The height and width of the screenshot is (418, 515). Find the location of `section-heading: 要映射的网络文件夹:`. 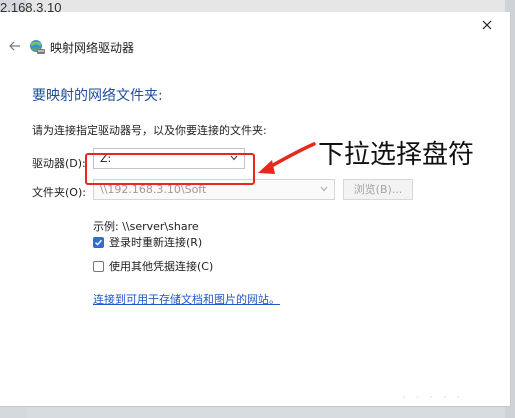

section-heading: 要映射的网络文件夹: is located at coordinates (97, 96).